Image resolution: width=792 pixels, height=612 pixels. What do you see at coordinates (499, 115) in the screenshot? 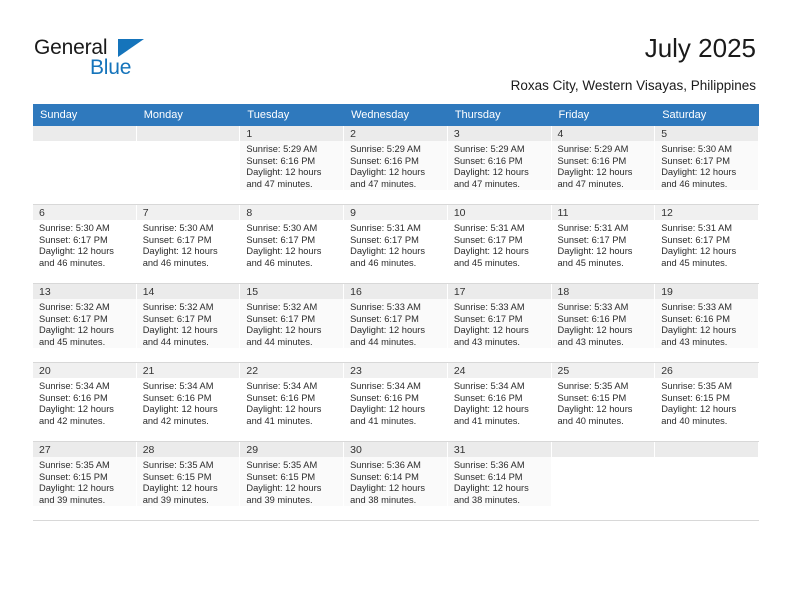
I see `weekday-header-thursday: Thursday` at bounding box center [499, 115].